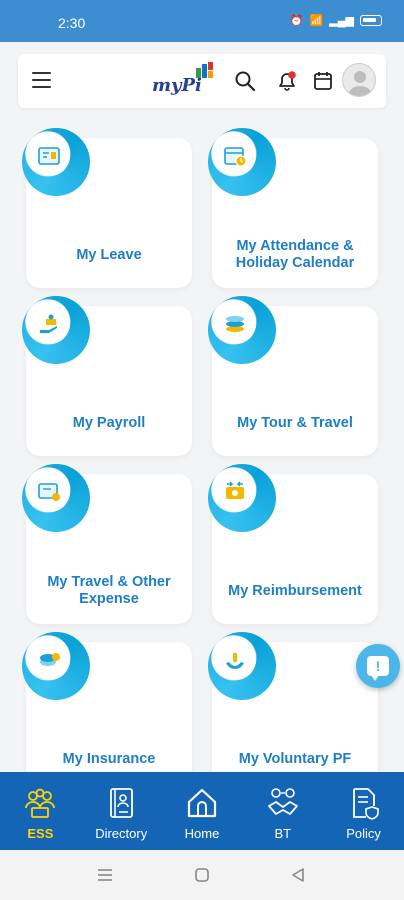 This screenshot has width=404, height=900. What do you see at coordinates (296, 21) in the screenshot?
I see `alarm-icon: ⏰` at bounding box center [296, 21].